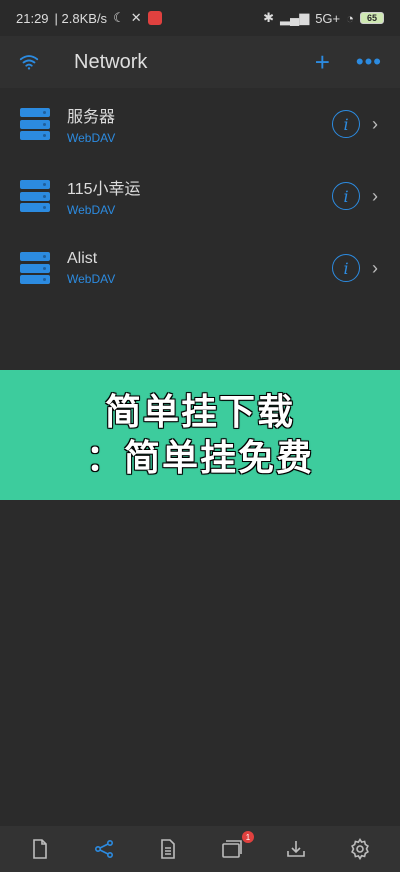 Image resolution: width=400 pixels, height=872 pixels. Describe the element at coordinates (81, 18) in the screenshot. I see `status-speed: | 2.8KB/s` at that location.